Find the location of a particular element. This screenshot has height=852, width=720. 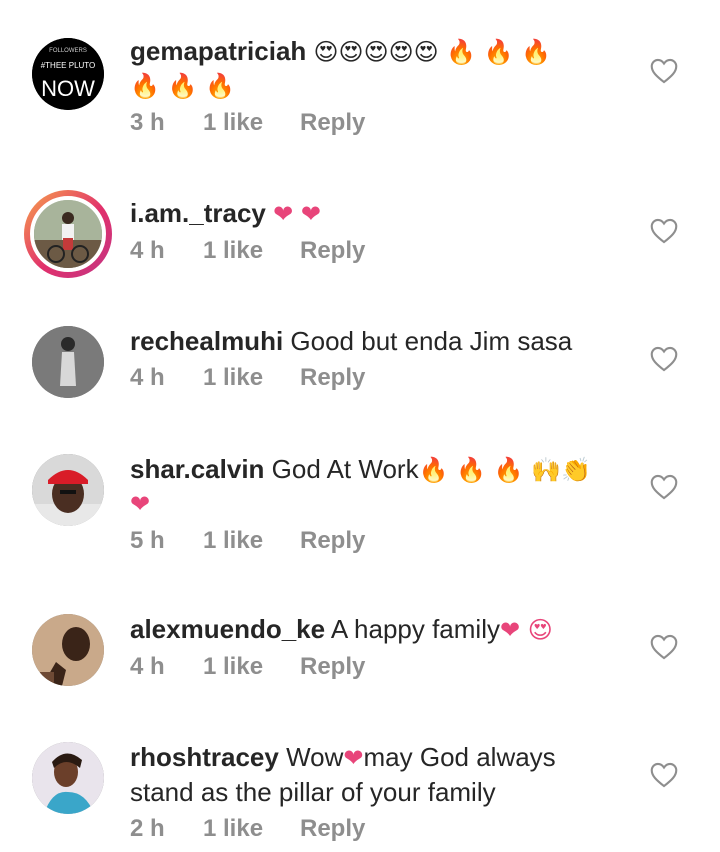

username: alexmuendo_ke is located at coordinates (227, 629).